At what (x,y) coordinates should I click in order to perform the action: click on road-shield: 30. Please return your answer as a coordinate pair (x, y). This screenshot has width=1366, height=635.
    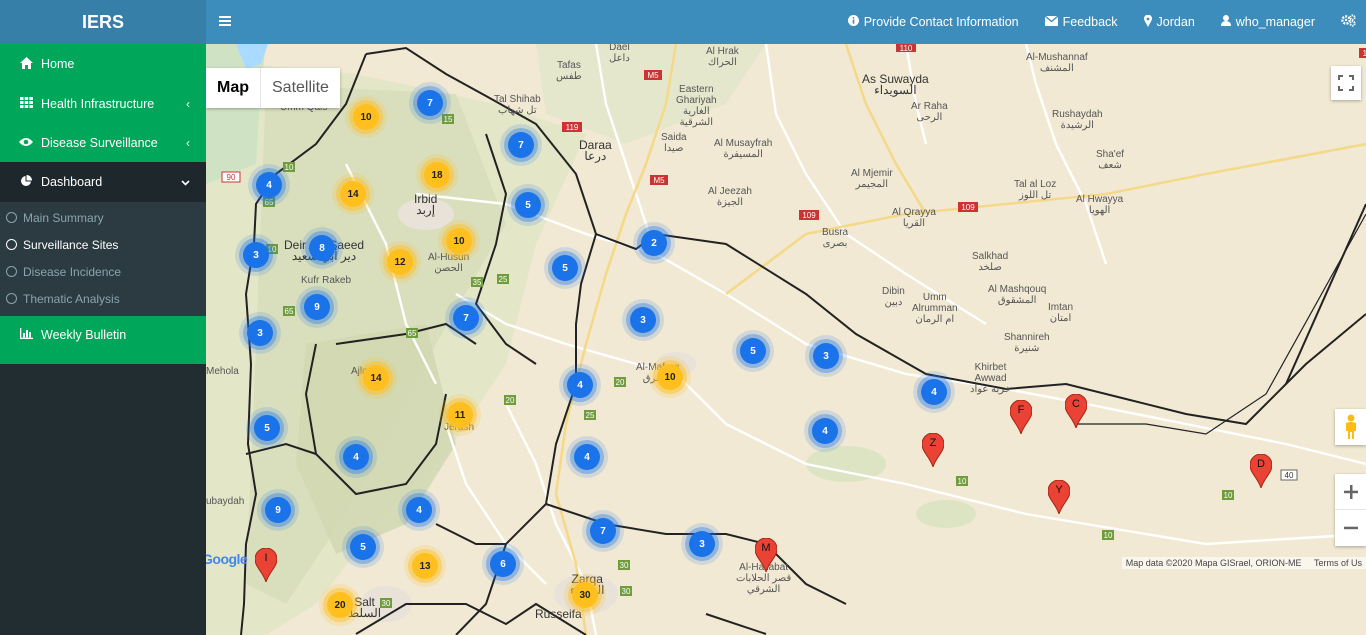
    Looking at the image, I should click on (624, 565).